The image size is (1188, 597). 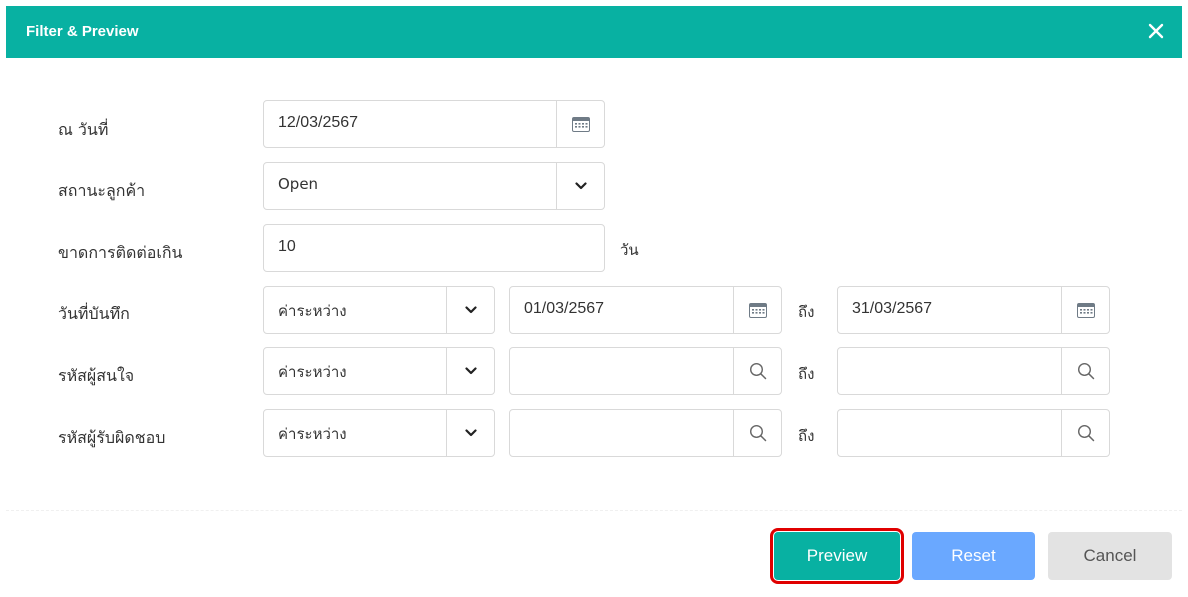 I want to click on record-date-operator-select: ค่าระหว่าง, so click(x=379, y=310).